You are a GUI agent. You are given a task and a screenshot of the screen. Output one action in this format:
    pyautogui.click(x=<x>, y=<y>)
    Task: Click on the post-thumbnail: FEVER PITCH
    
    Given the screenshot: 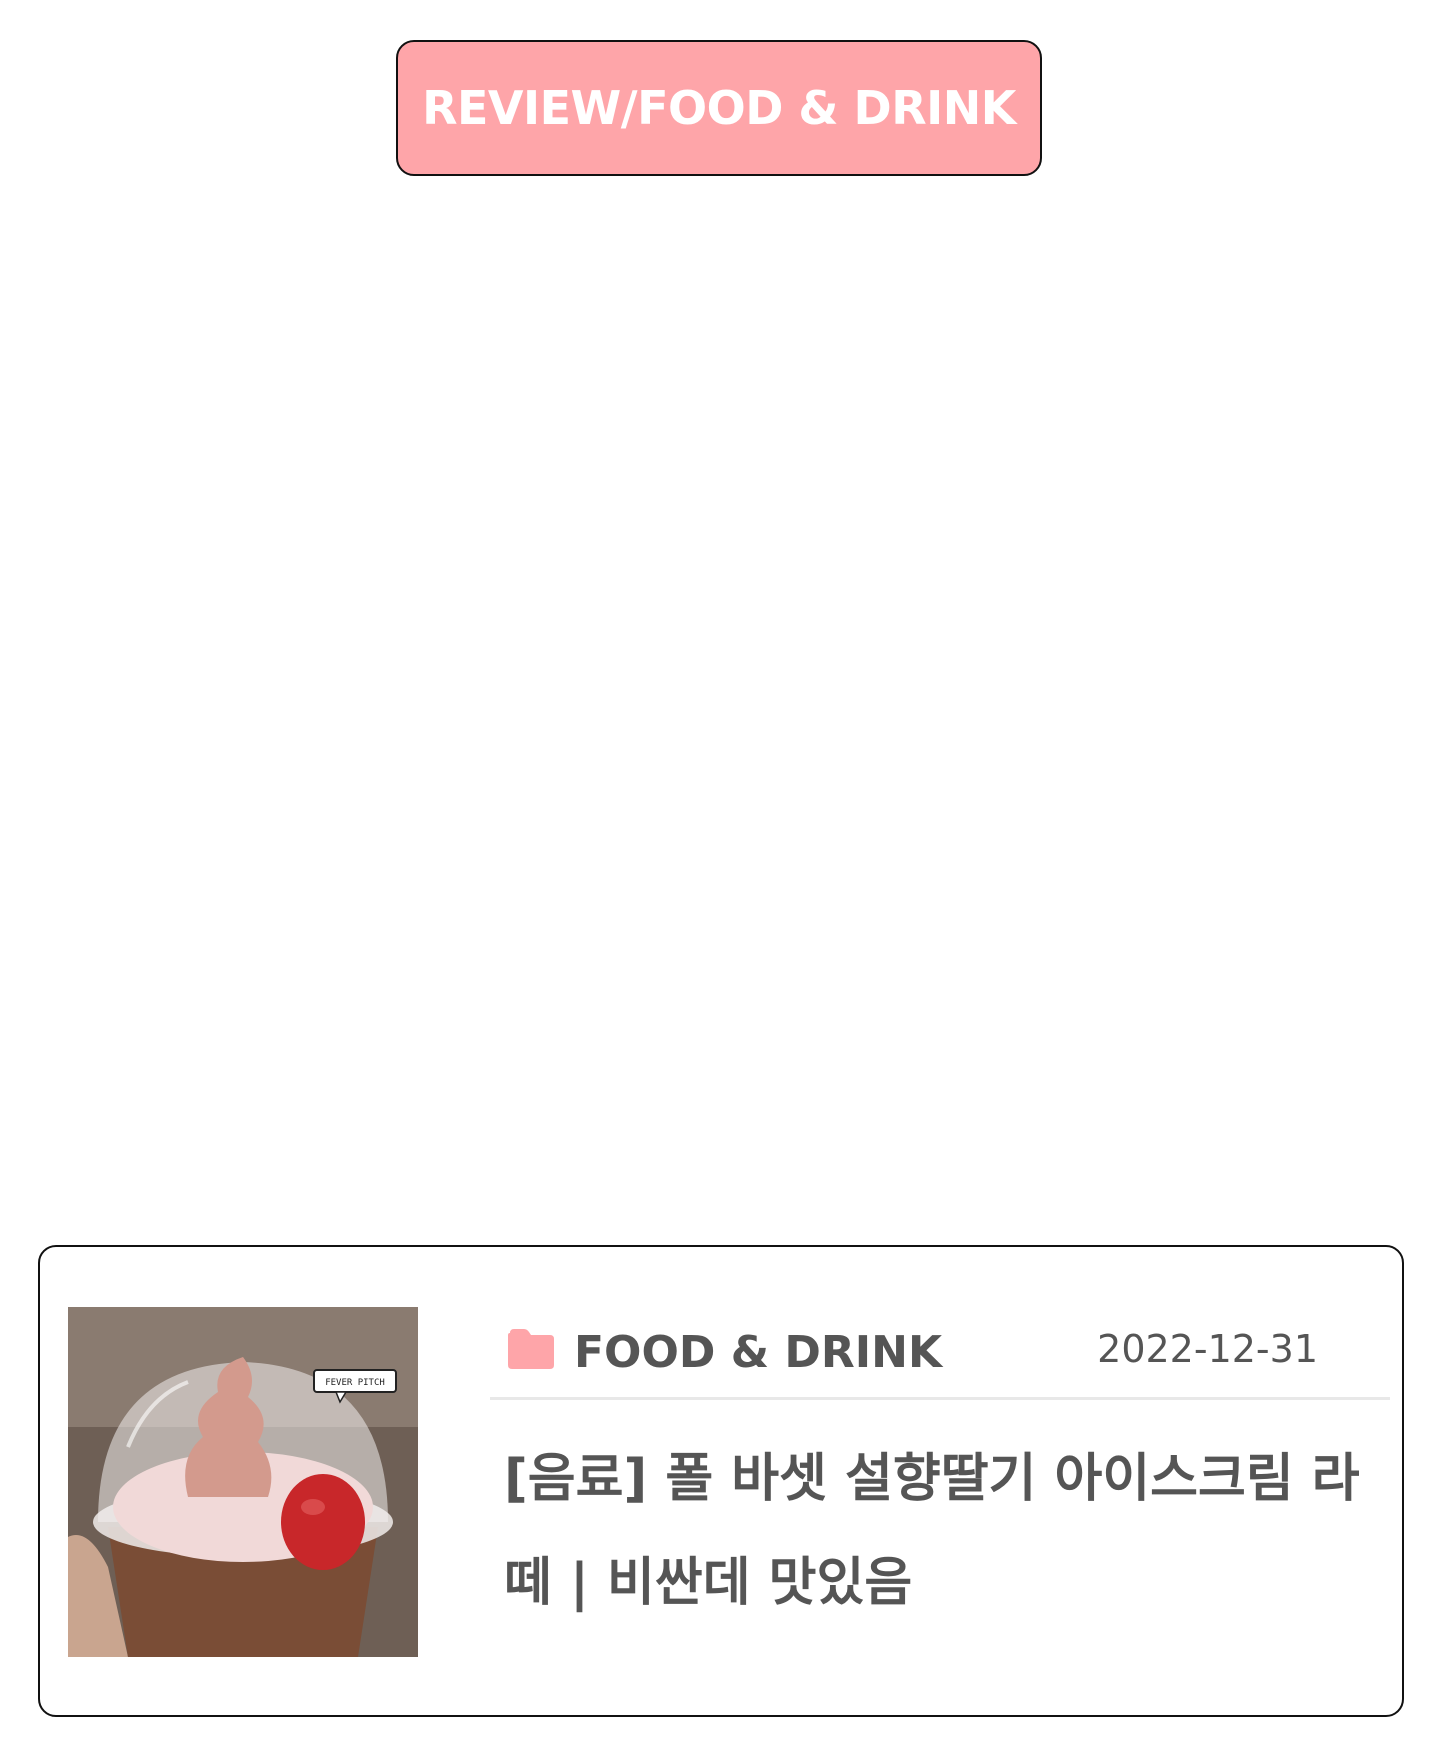 What is the action you would take?
    pyautogui.click(x=243, y=1482)
    